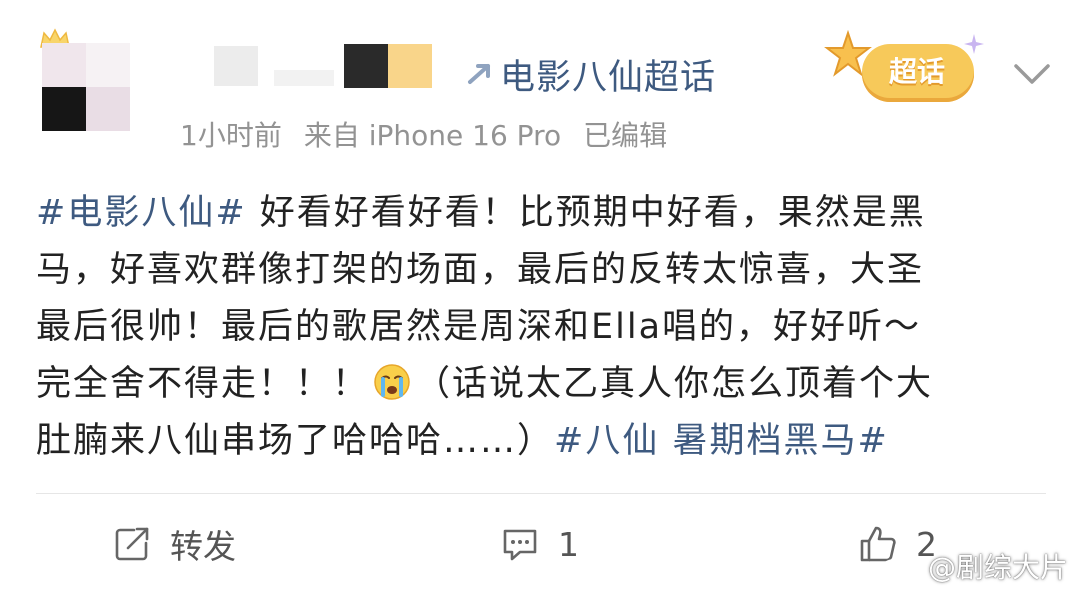  I want to click on hashtag-link: #电影八仙#, so click(141, 213).